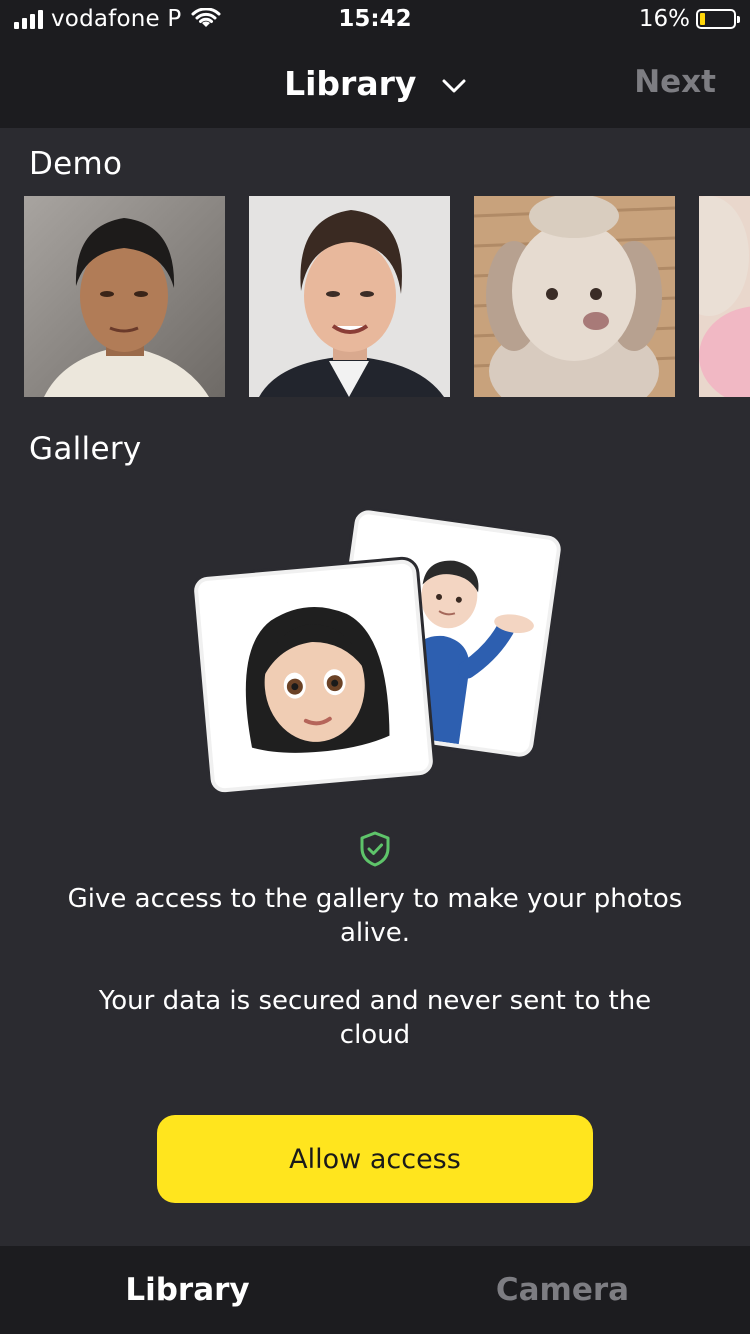 Image resolution: width=750 pixels, height=1334 pixels. I want to click on bottom-tab-bar: Library Camera, so click(375, 1290).